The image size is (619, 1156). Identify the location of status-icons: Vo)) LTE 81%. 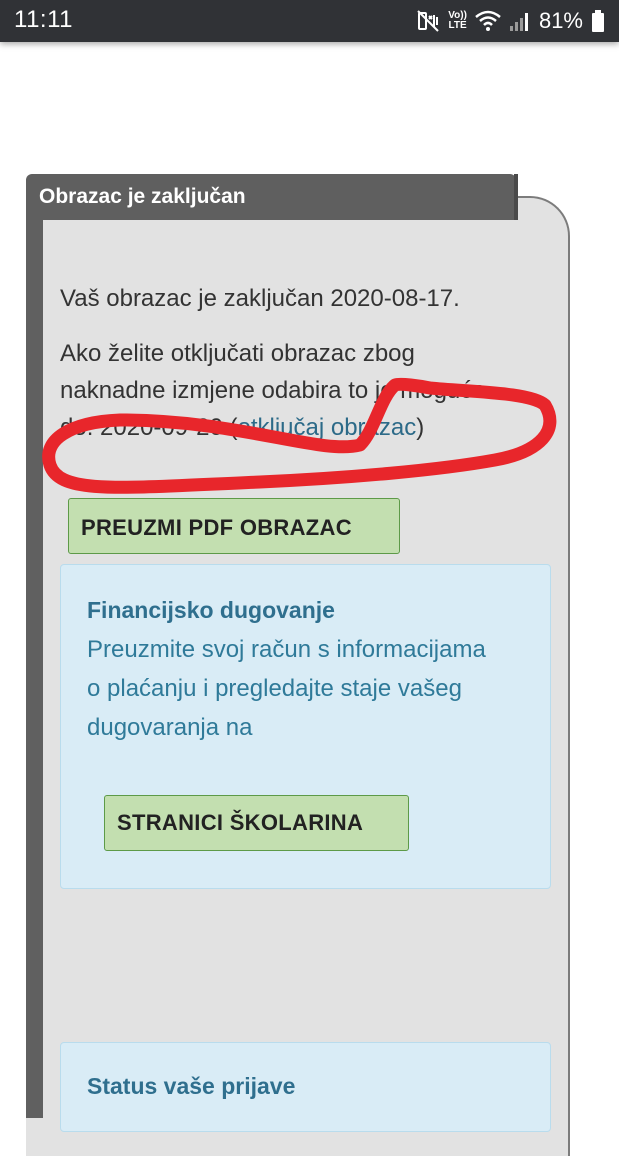
(510, 21).